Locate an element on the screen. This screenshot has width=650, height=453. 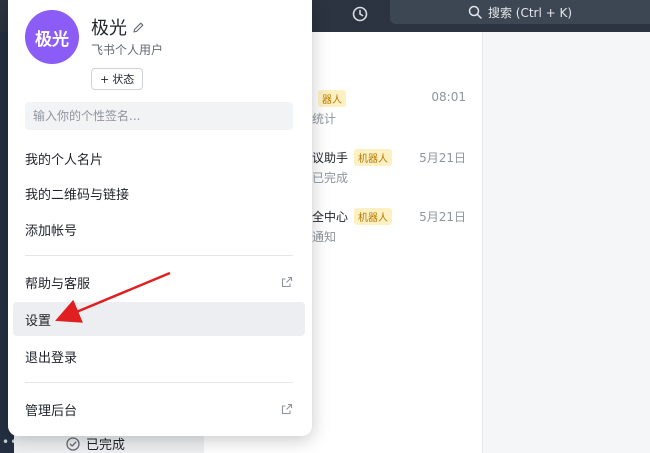
plus-icon: + is located at coordinates (105, 79).